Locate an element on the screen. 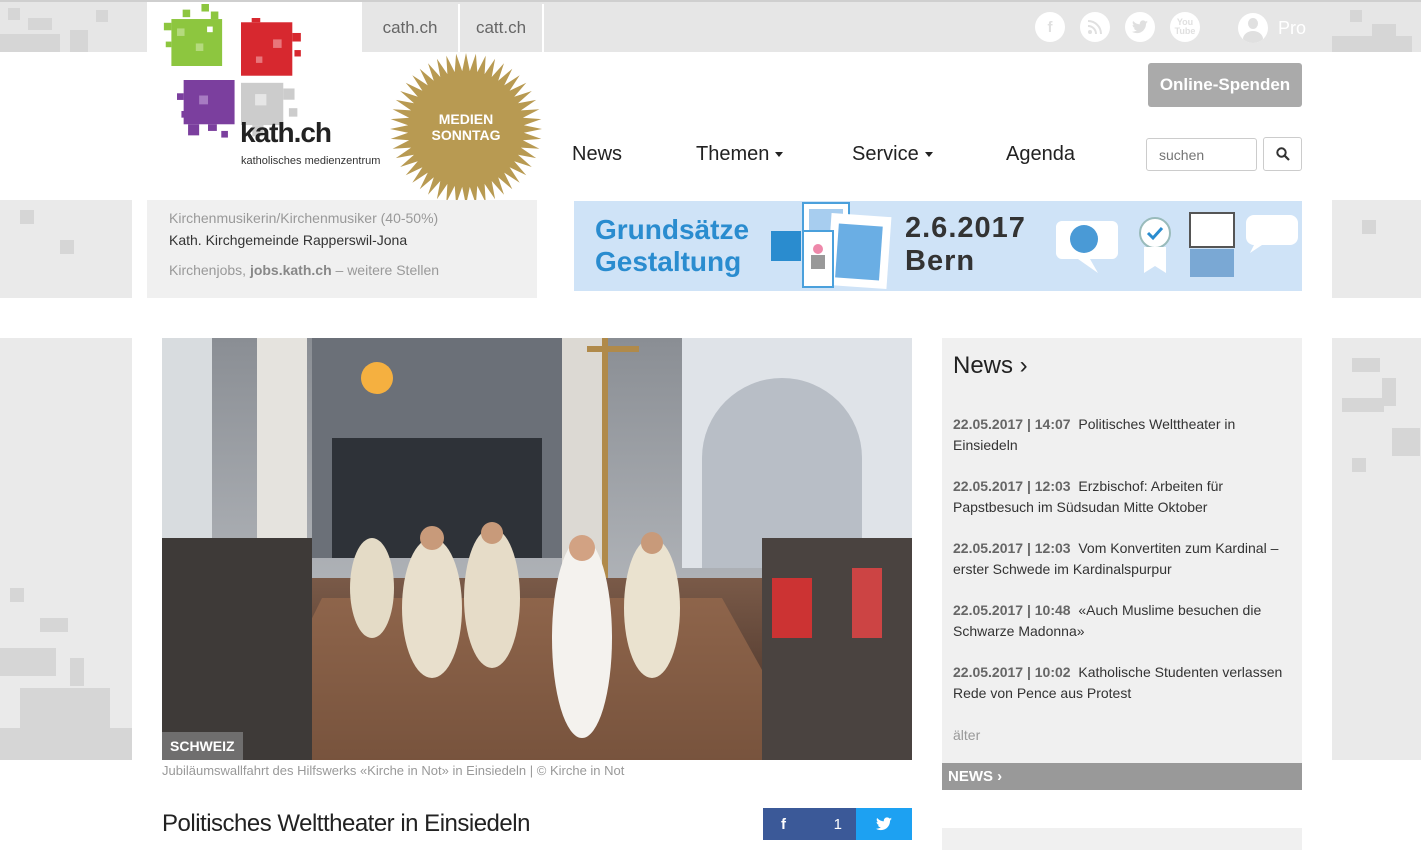  job-employer: Kath. Kirchgemeinde Rapperswil-Jona is located at coordinates (288, 240).